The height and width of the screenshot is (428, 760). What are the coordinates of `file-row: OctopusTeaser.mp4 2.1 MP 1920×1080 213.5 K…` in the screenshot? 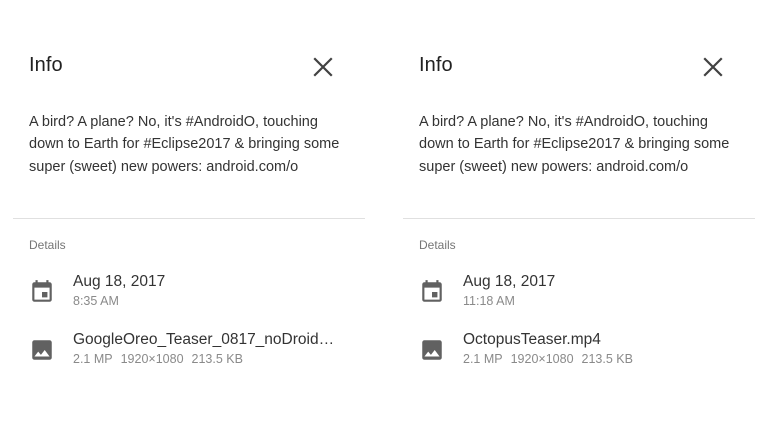 It's located at (582, 351).